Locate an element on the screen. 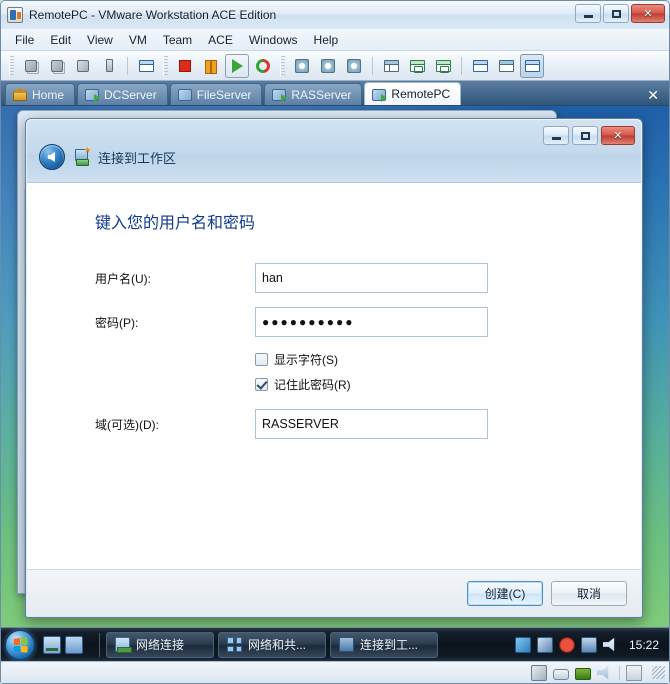 The image size is (670, 684). password-row: 密码(P): is located at coordinates (334, 322).